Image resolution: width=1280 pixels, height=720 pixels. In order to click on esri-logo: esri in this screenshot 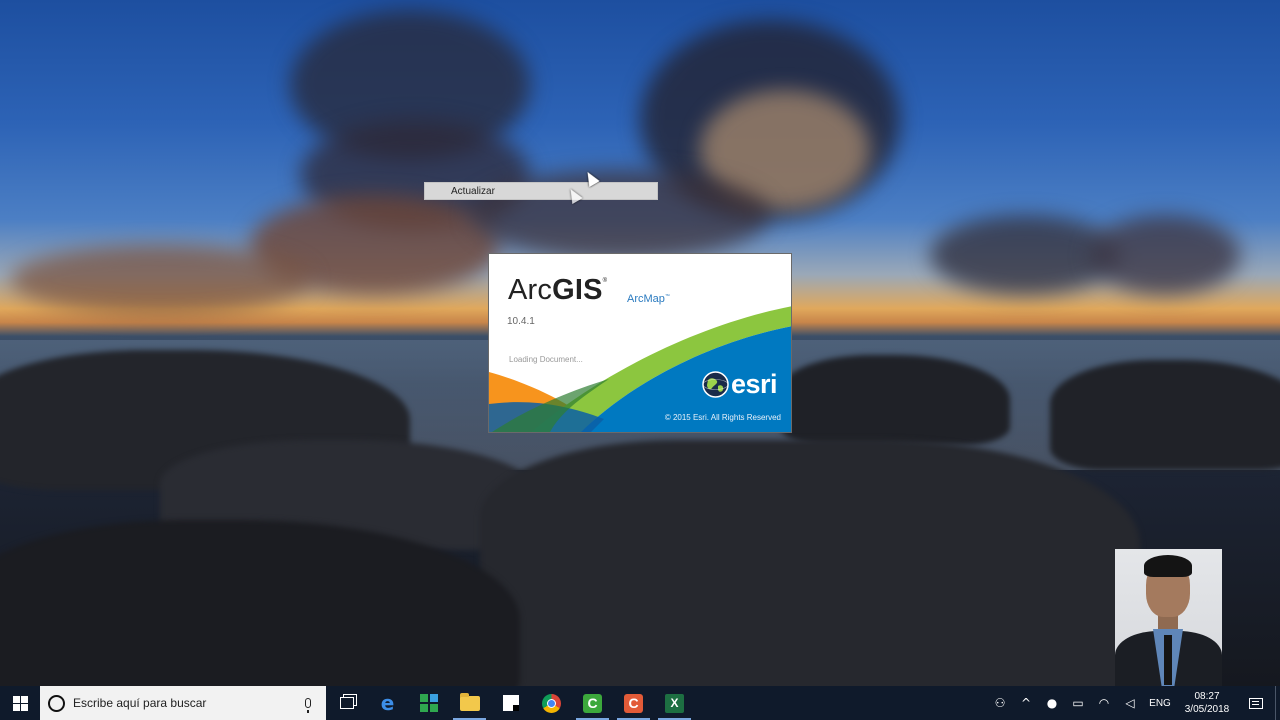, I will do `click(740, 384)`.